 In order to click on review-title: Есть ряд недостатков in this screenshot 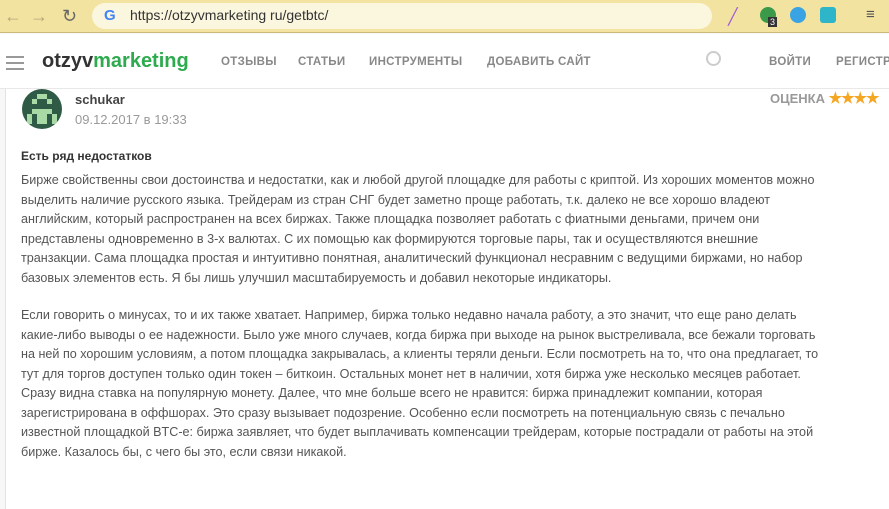, I will do `click(86, 156)`.